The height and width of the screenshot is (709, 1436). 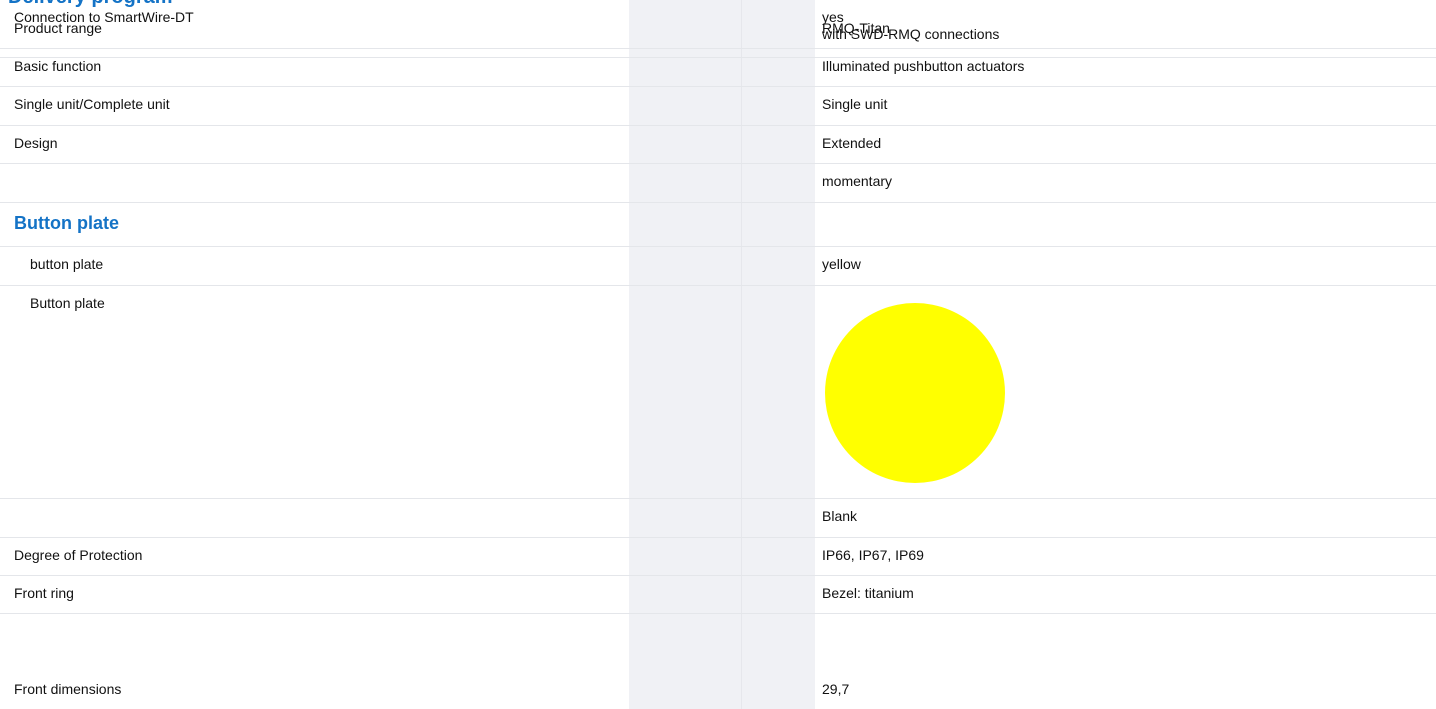 What do you see at coordinates (718, 690) in the screenshot?
I see `table-row: Front dimensions 29,7` at bounding box center [718, 690].